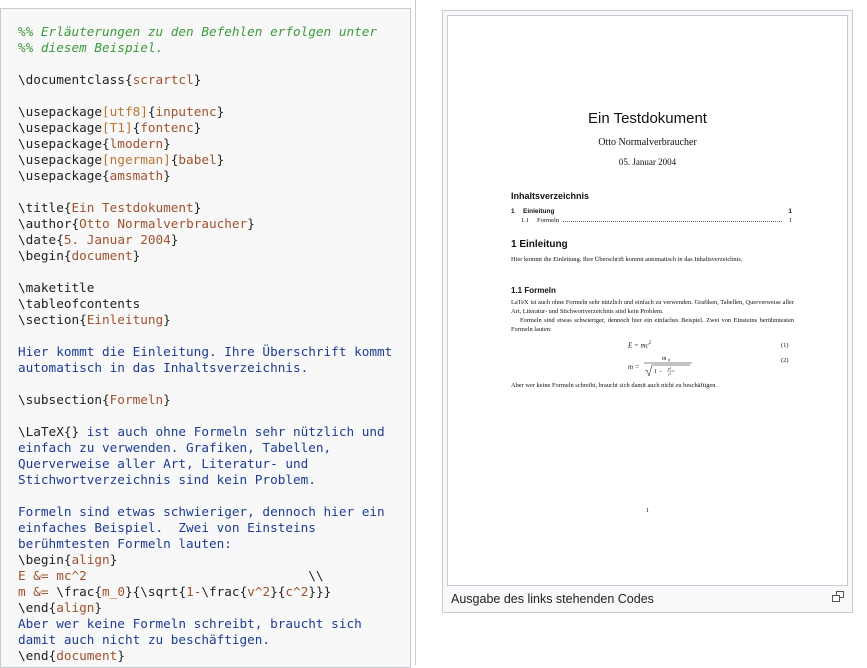 This screenshot has width=867, height=668. I want to click on code-line: \usepackage[ngerman]{babel}, so click(121, 159).